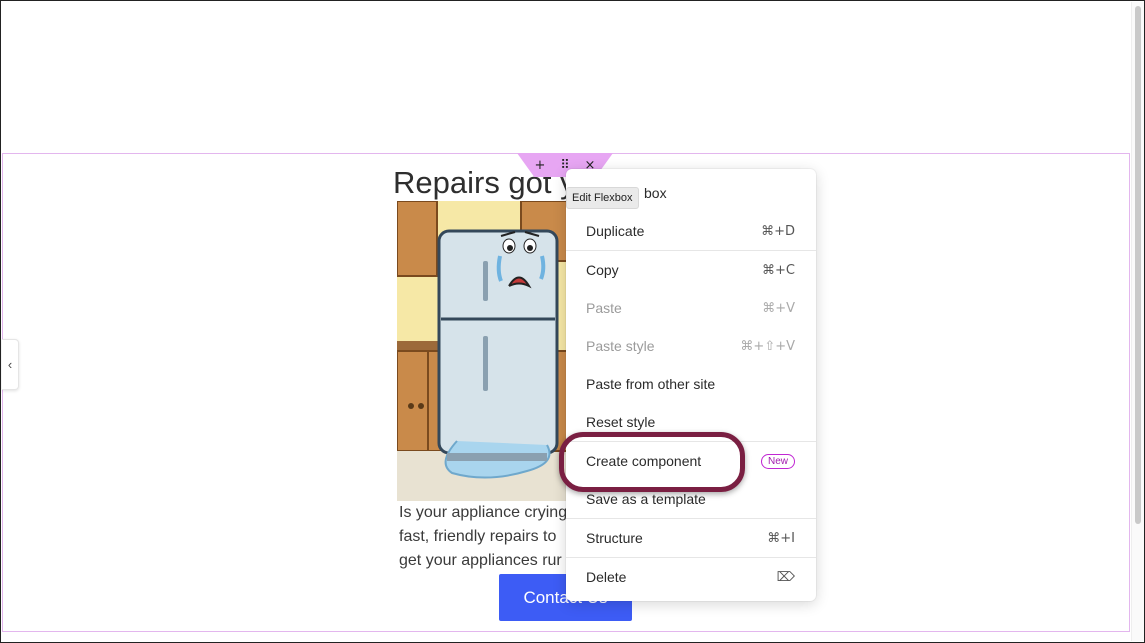  I want to click on menu-item-paste-style: Paste style ⌘+⇧+V, so click(691, 346).